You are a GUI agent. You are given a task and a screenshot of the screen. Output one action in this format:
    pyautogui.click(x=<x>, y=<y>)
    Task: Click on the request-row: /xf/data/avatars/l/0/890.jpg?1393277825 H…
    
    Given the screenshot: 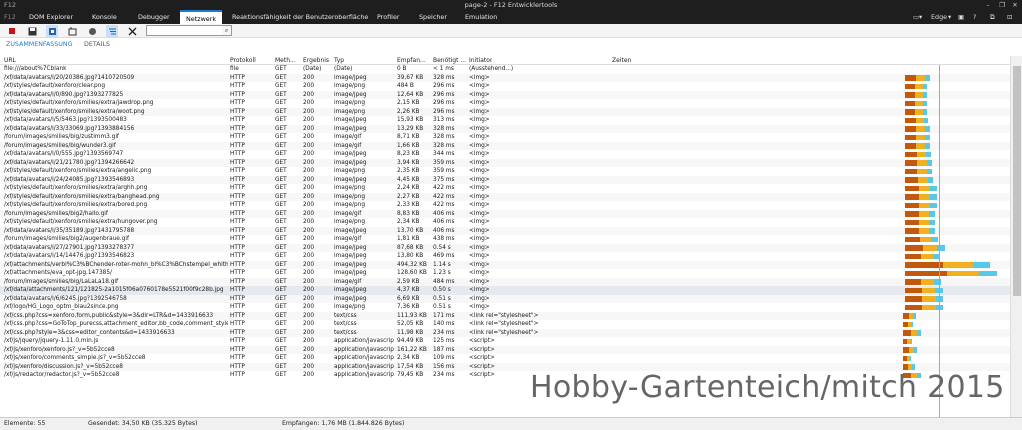 What is the action you would take?
    pyautogui.click(x=505, y=94)
    